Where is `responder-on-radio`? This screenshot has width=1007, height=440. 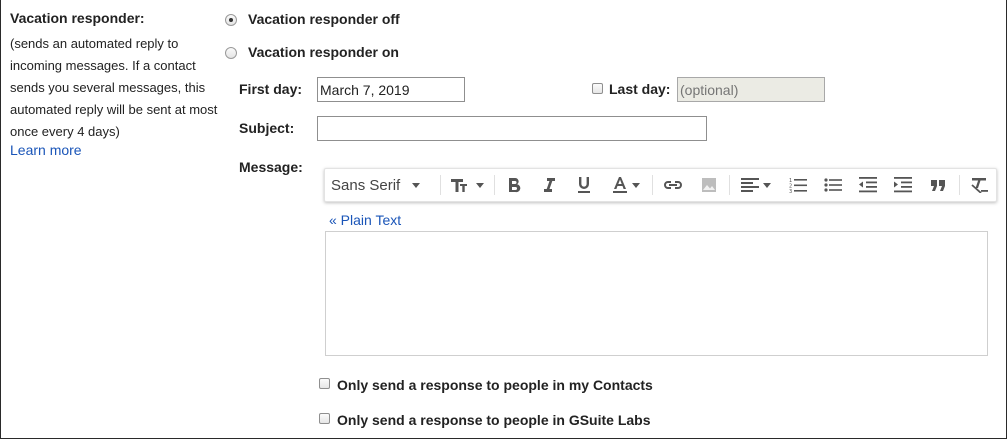
responder-on-radio is located at coordinates (231, 53).